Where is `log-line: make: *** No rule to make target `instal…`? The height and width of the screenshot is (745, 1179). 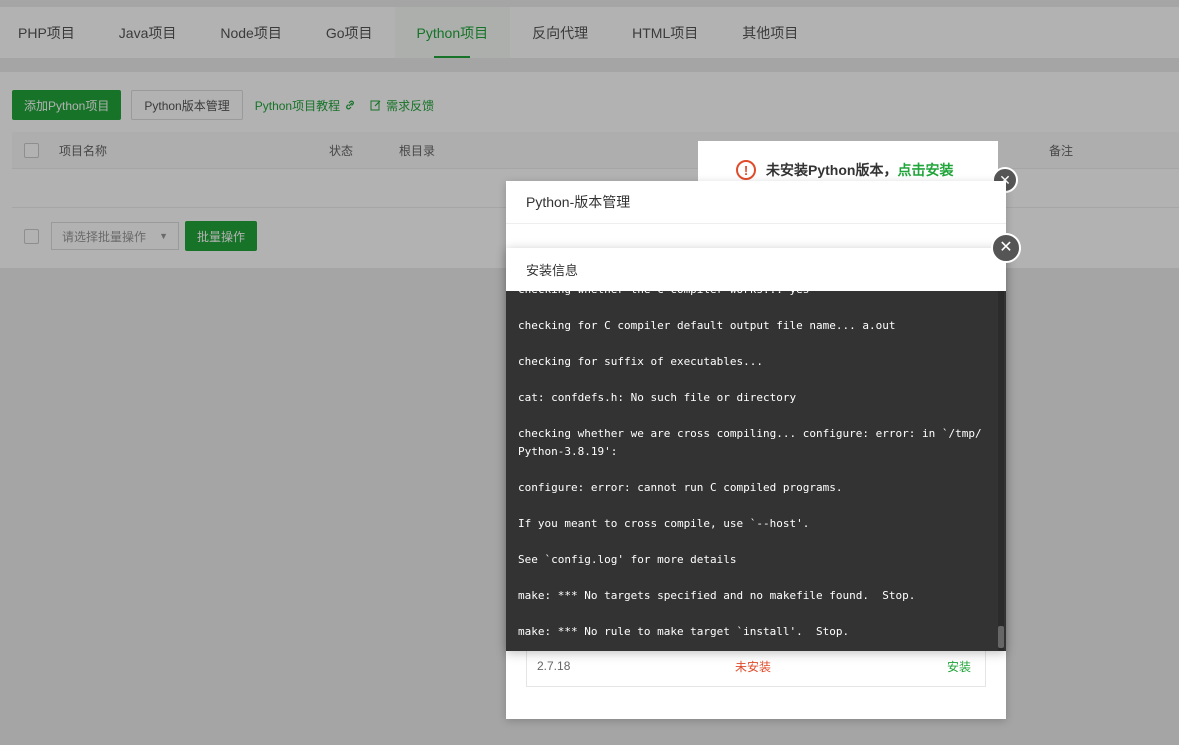 log-line: make: *** No rule to make target `instal… is located at coordinates (684, 631).